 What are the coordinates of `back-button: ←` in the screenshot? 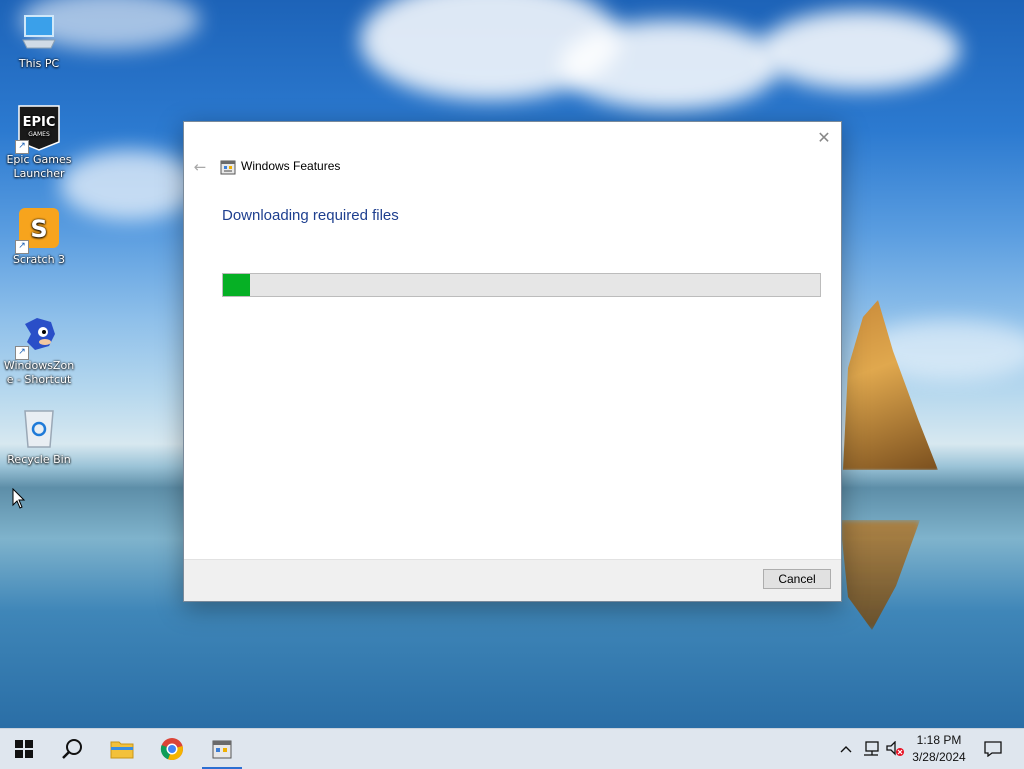 It's located at (200, 167).